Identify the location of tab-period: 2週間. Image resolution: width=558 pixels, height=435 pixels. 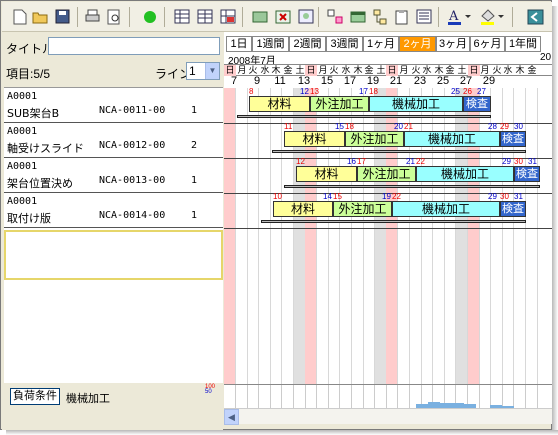
(307, 44).